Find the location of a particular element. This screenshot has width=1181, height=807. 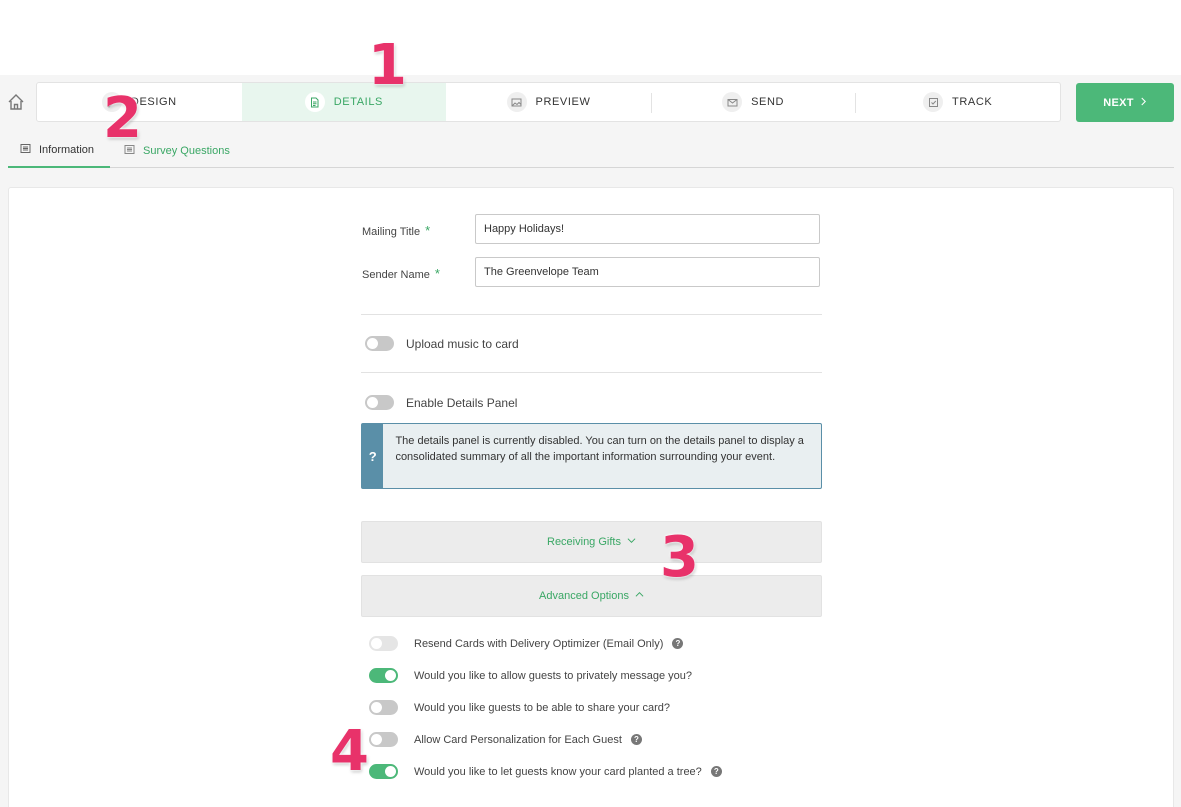

share-card-toggle is located at coordinates (383, 707).